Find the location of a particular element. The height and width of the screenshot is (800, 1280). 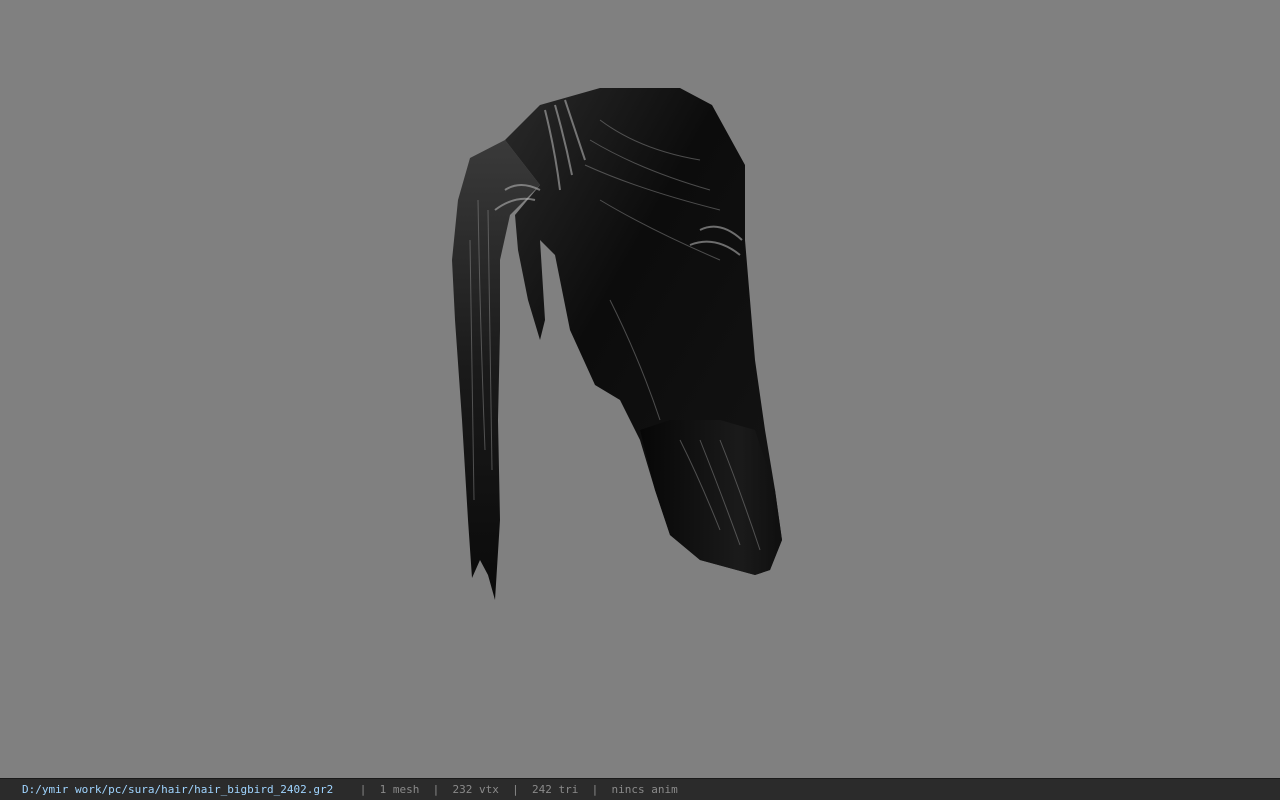

triangle-count-text: 242 tri is located at coordinates (555, 789).